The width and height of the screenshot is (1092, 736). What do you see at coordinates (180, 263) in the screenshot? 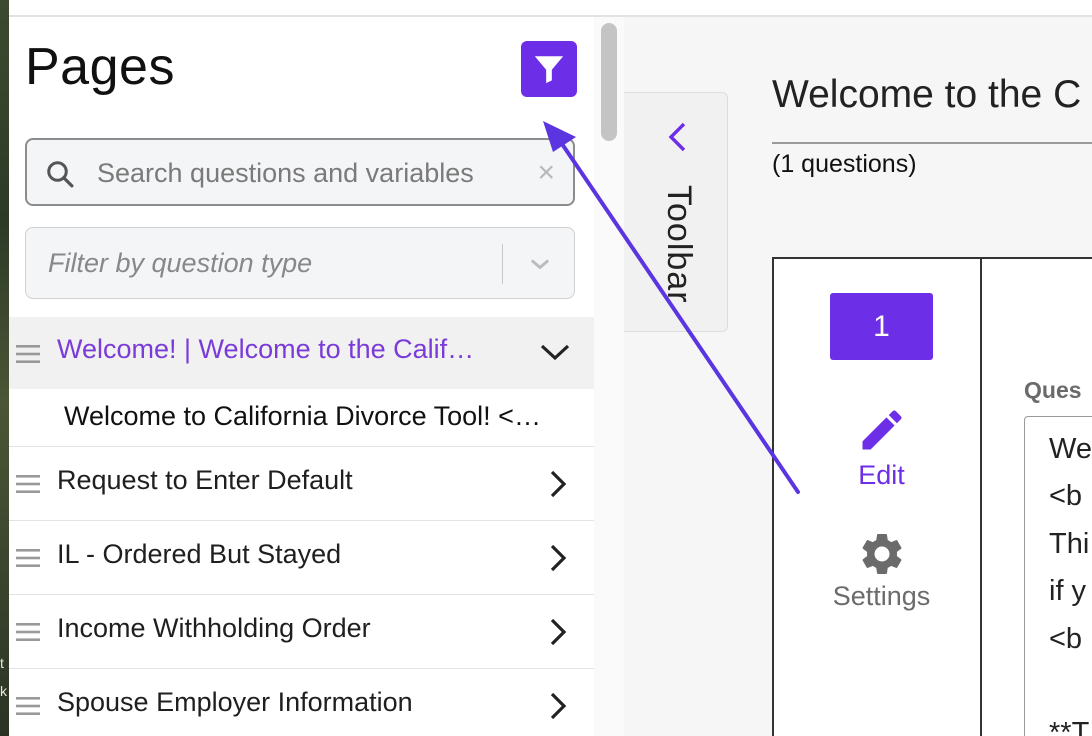
I see `question-type-filter-placeholder: Filter by question type` at bounding box center [180, 263].